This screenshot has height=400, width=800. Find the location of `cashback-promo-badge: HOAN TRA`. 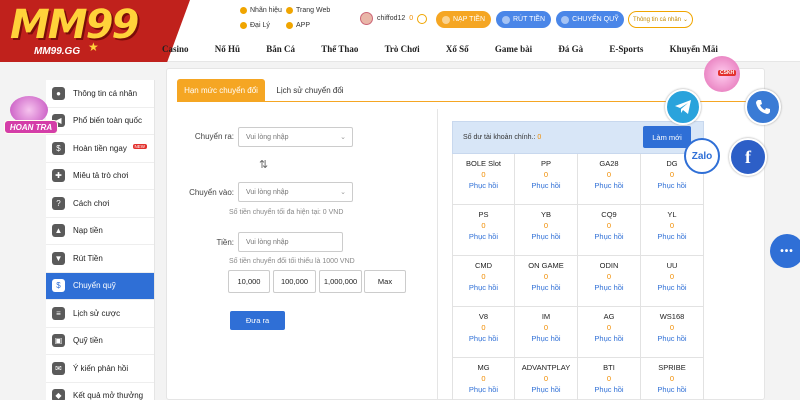

cashback-promo-badge: HOAN TRA is located at coordinates (31, 117).